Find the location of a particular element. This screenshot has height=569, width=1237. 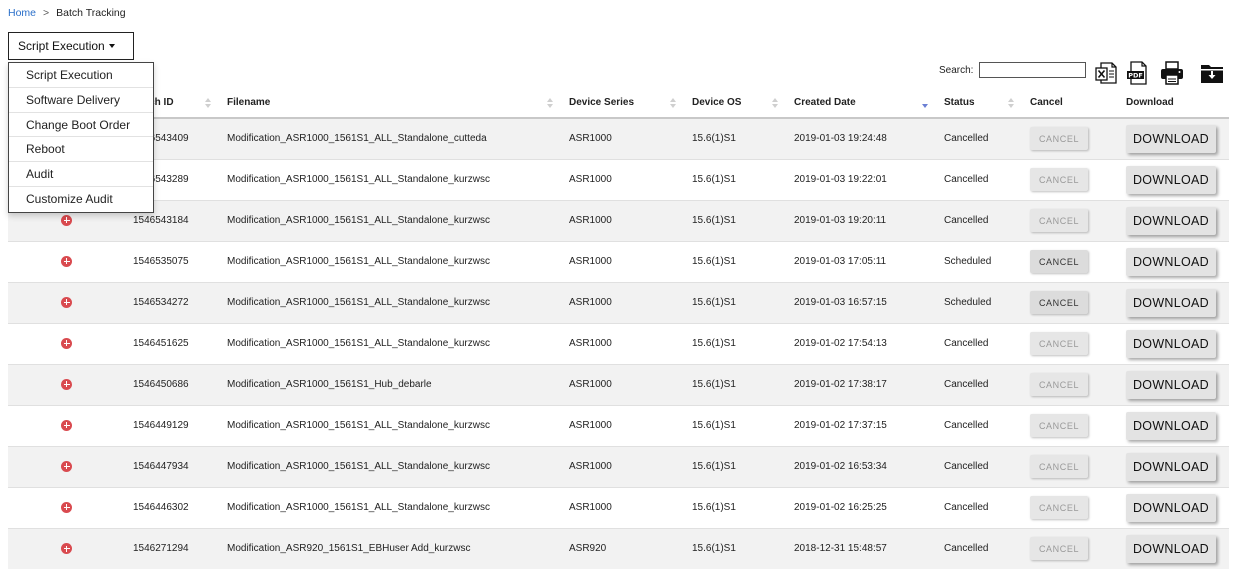

column-label: Cancel is located at coordinates (1046, 102).